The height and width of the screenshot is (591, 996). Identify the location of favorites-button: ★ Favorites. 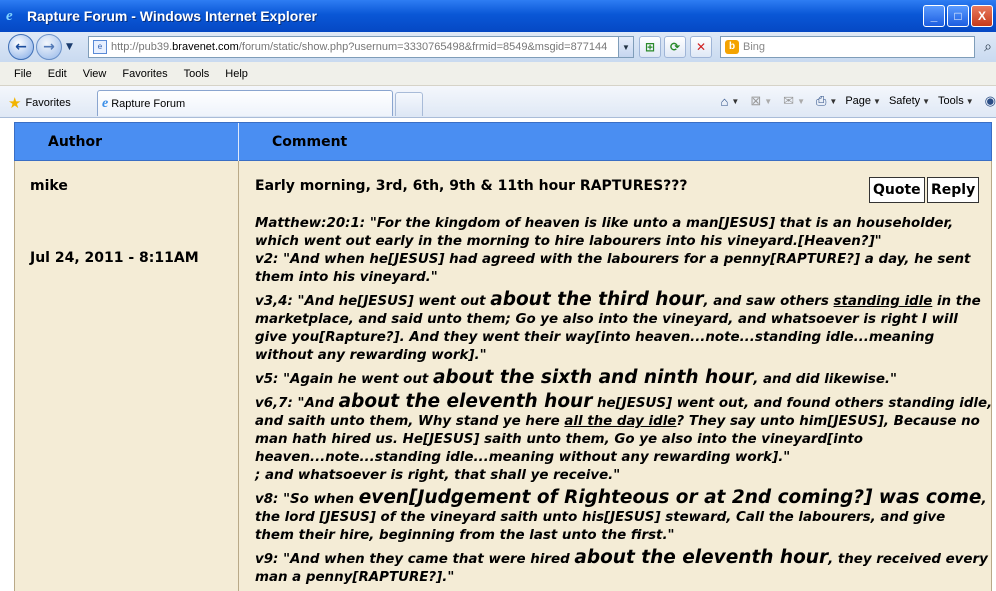
(39, 103).